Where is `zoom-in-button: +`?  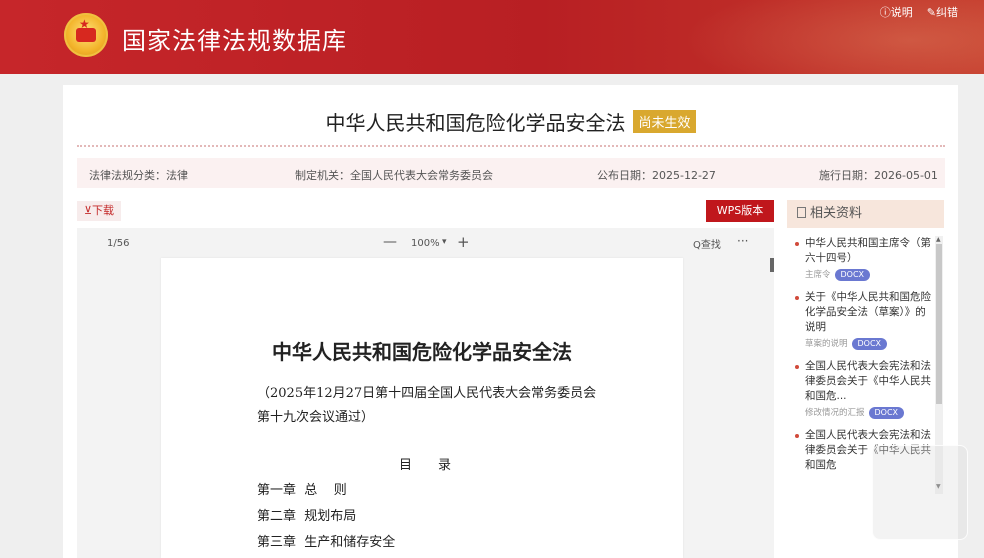
zoom-in-button: + is located at coordinates (463, 242).